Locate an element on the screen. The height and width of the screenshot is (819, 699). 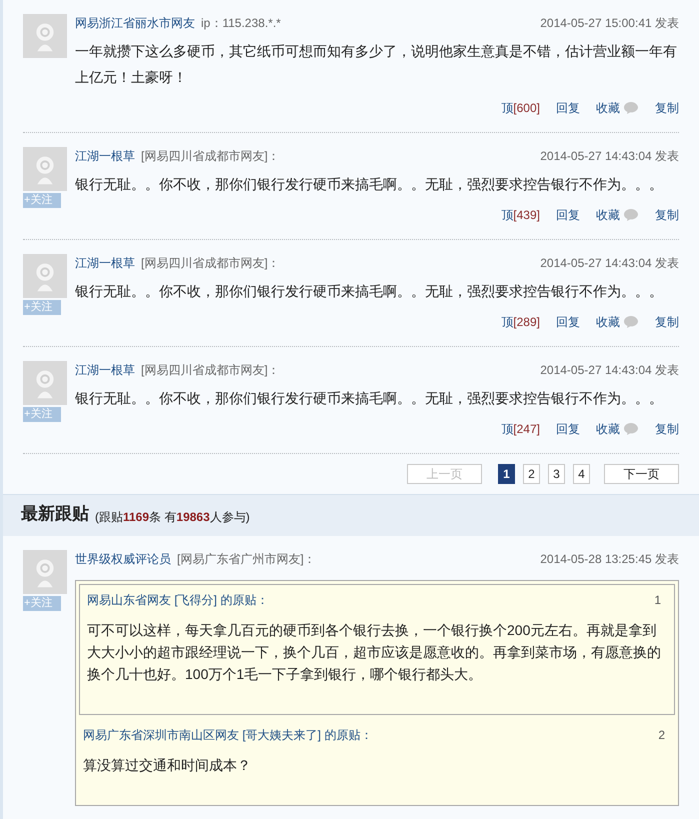
upvote-link: 顶[439] is located at coordinates (520, 215).